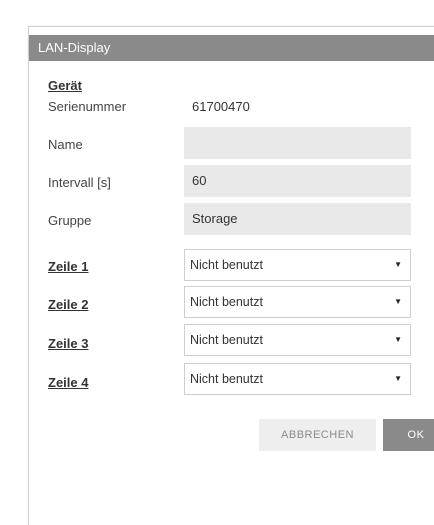 This screenshot has width=434, height=525. What do you see at coordinates (79, 182) in the screenshot?
I see `interval-label: Intervall [s]` at bounding box center [79, 182].